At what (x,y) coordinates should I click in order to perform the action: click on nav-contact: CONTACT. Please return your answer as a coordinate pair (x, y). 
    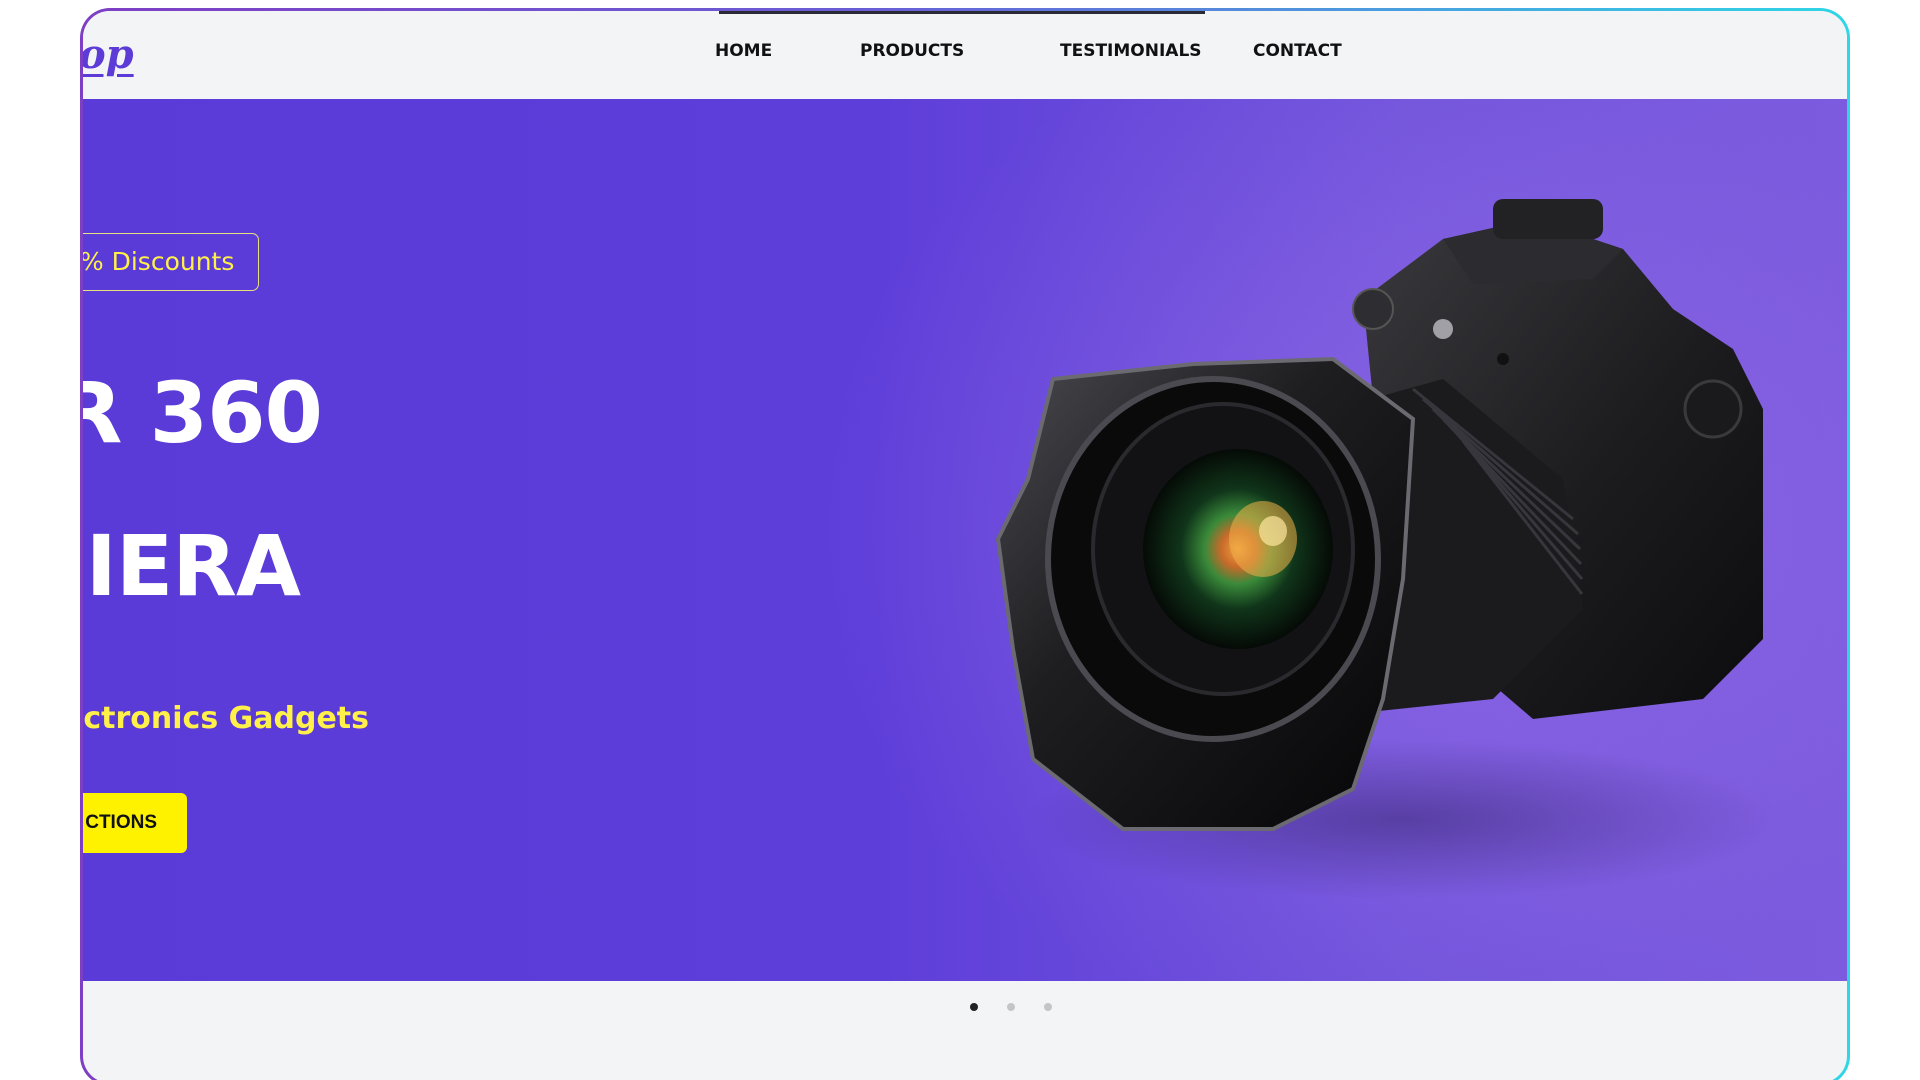
    Looking at the image, I should click on (1297, 51).